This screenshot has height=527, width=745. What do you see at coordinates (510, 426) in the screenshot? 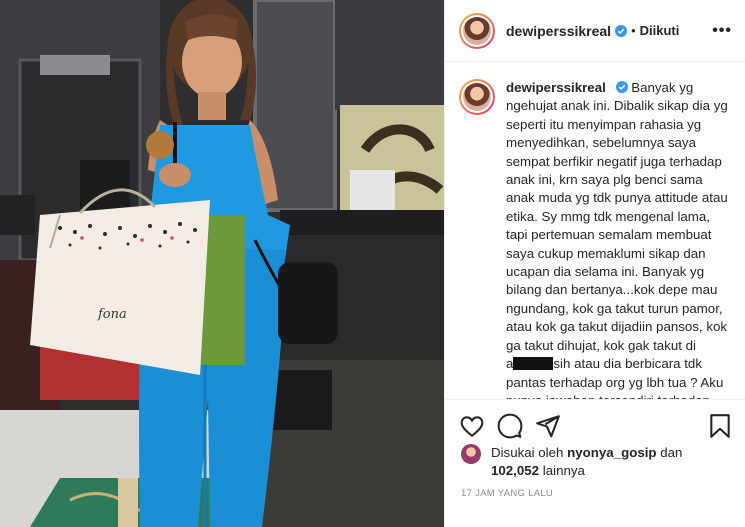
I see `comment-icon` at bounding box center [510, 426].